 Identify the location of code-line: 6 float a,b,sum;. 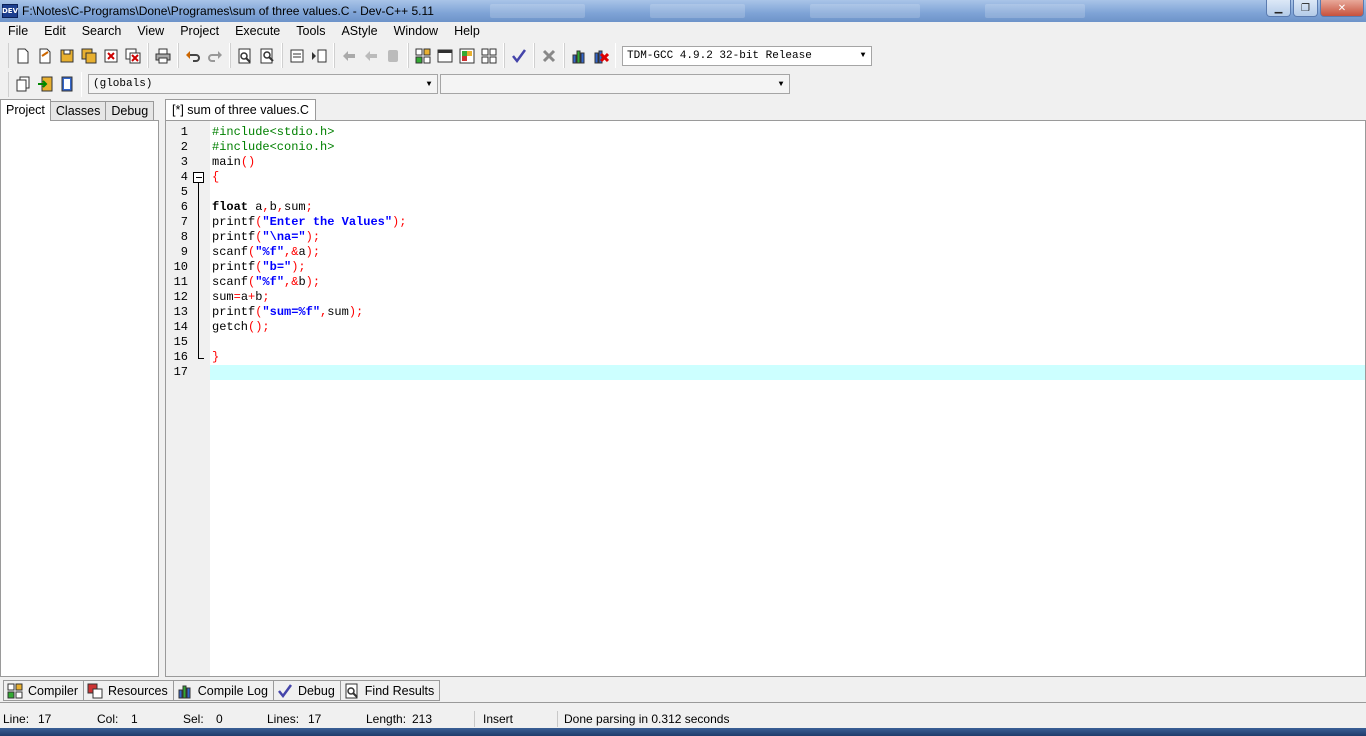
(765, 207).